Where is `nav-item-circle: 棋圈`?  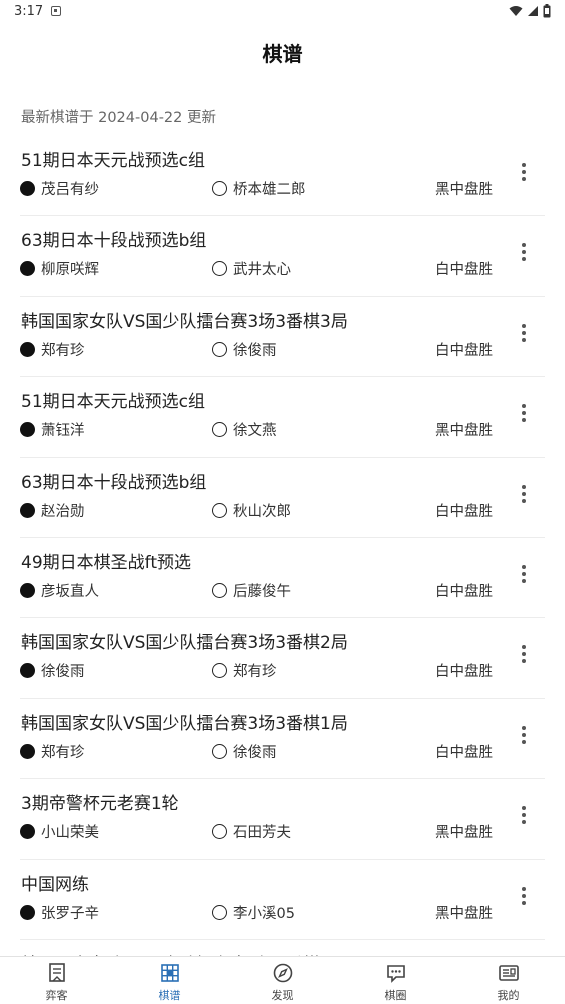 nav-item-circle: 棋圈 is located at coordinates (395, 980).